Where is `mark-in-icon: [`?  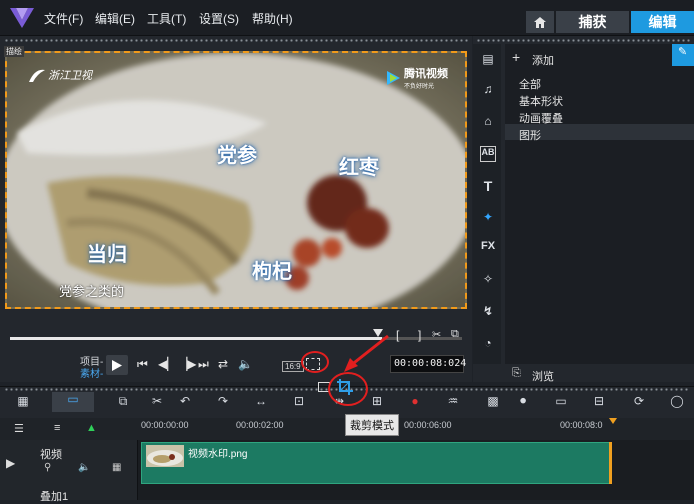
mark-in-icon: [ is located at coordinates (397, 335).